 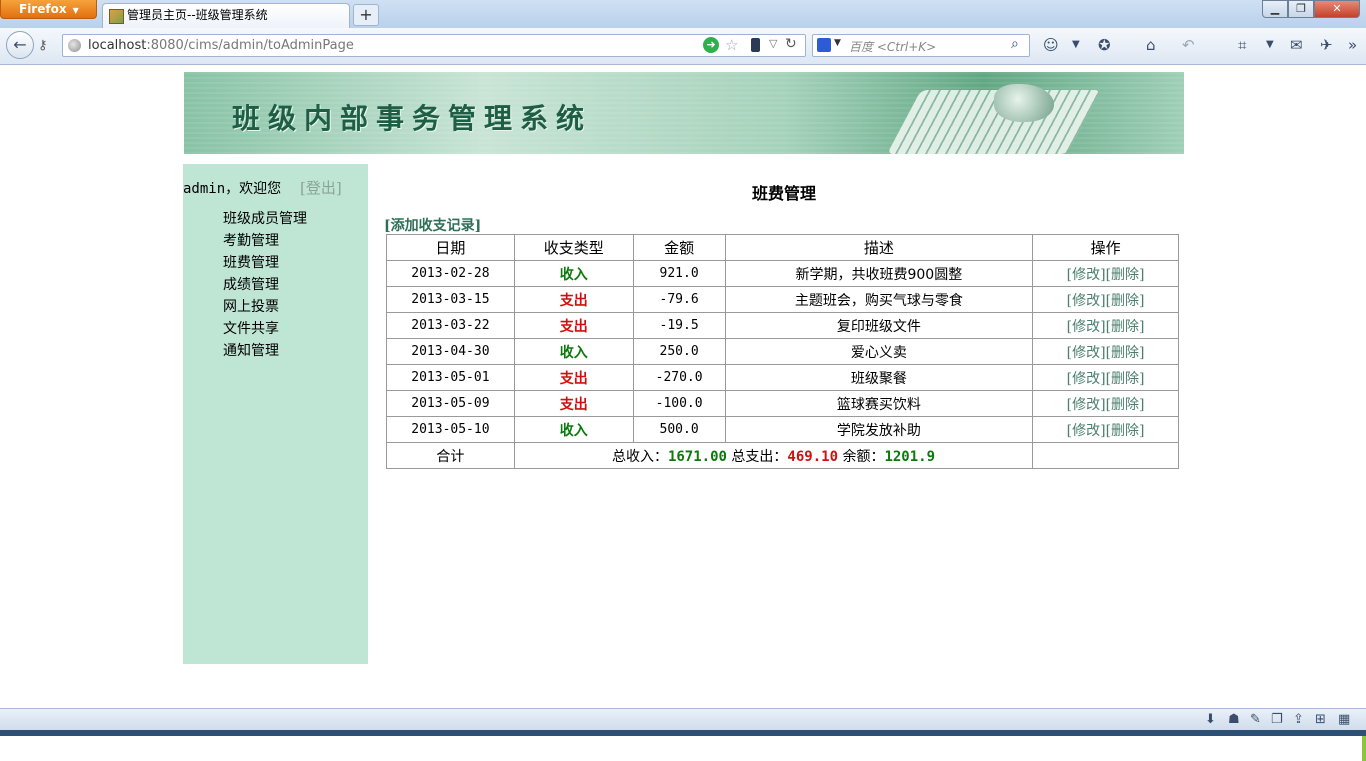 What do you see at coordinates (1275, 9) in the screenshot?
I see `minimize-button: ▁` at bounding box center [1275, 9].